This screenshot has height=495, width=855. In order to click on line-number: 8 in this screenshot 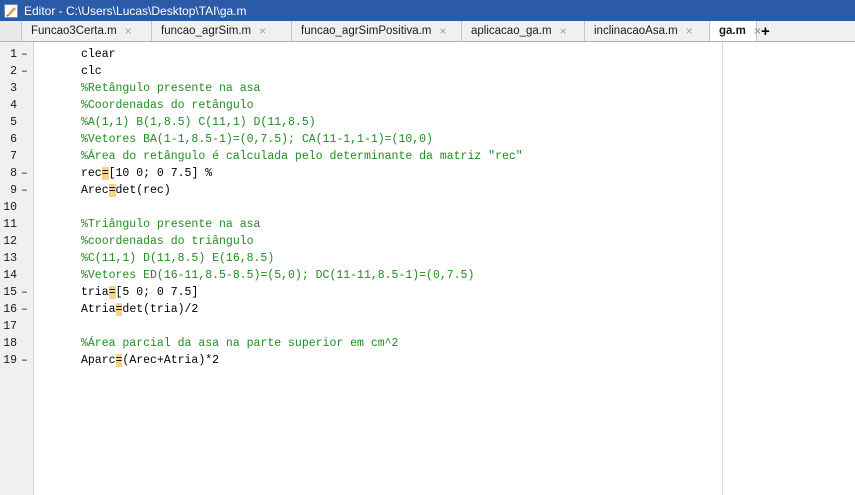, I will do `click(13, 173)`.